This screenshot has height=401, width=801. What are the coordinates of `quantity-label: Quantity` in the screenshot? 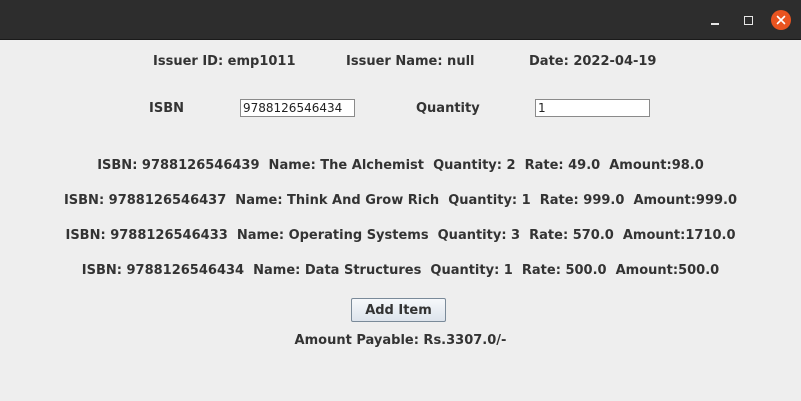 It's located at (448, 108).